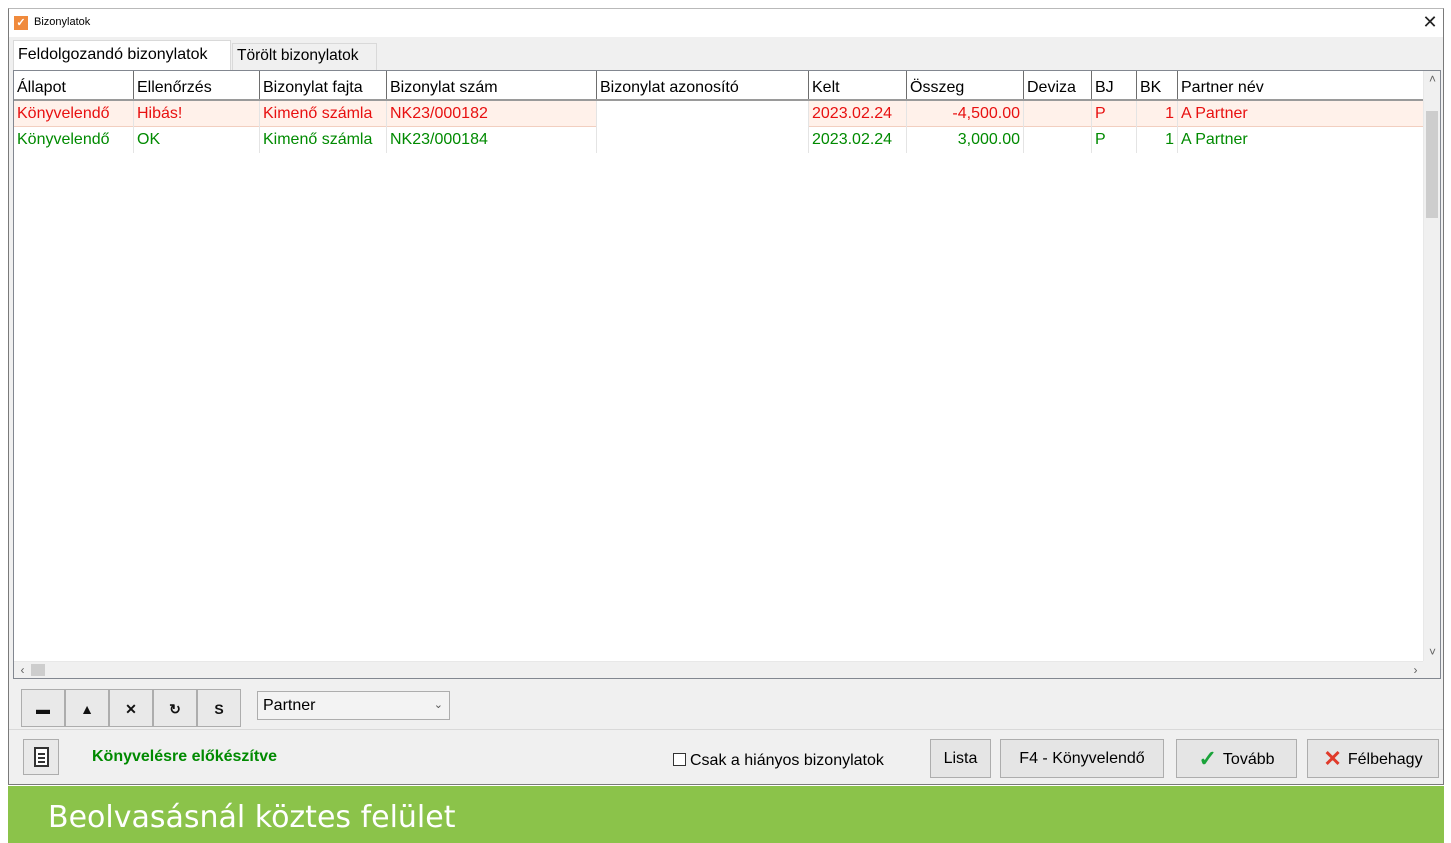 The height and width of the screenshot is (843, 1451). I want to click on window-title: Bizonylatok, so click(62, 22).